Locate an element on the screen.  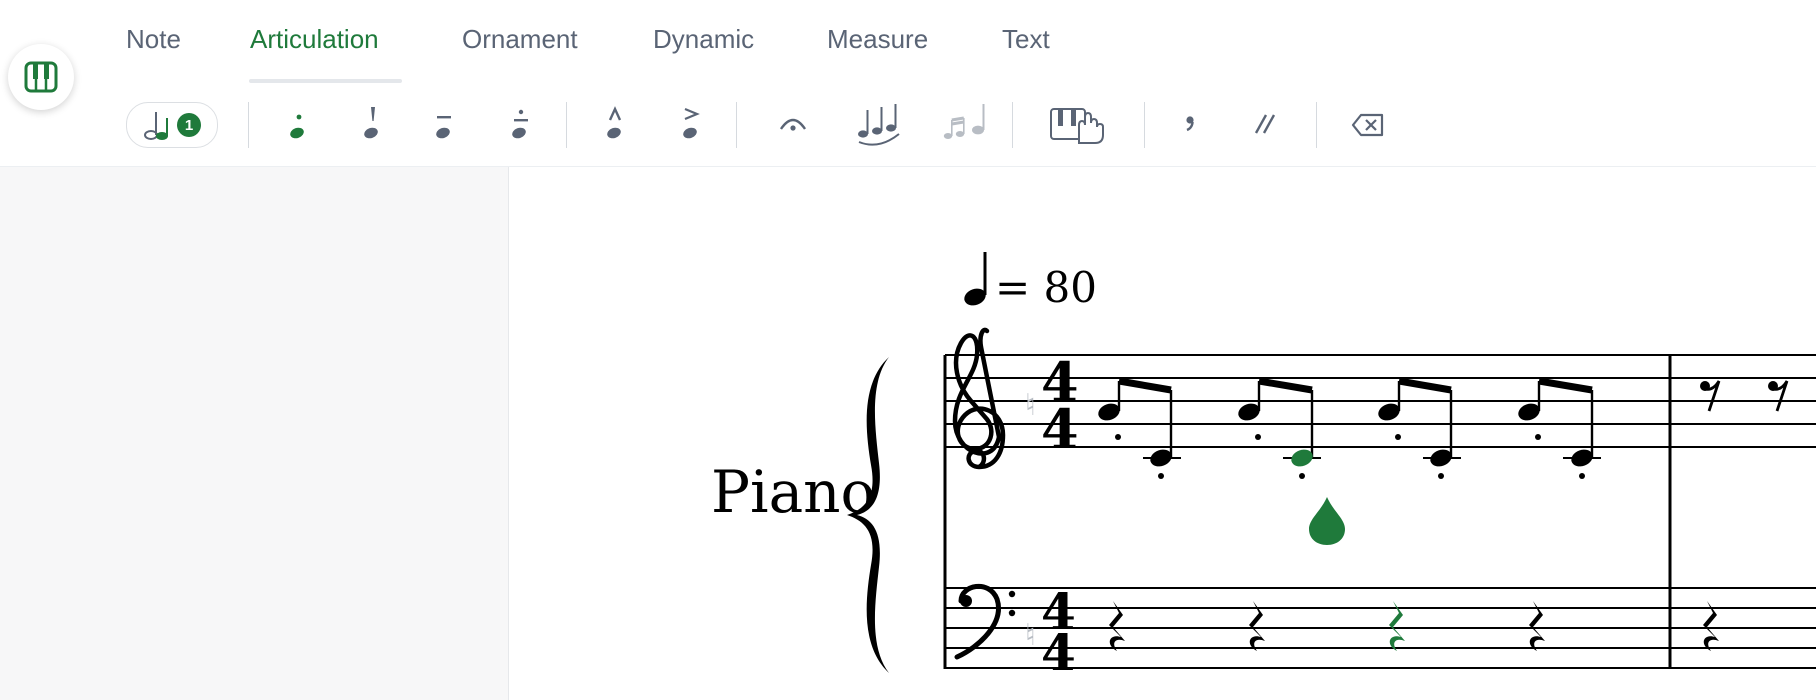
staccatissimo-button is located at coordinates (372, 125).